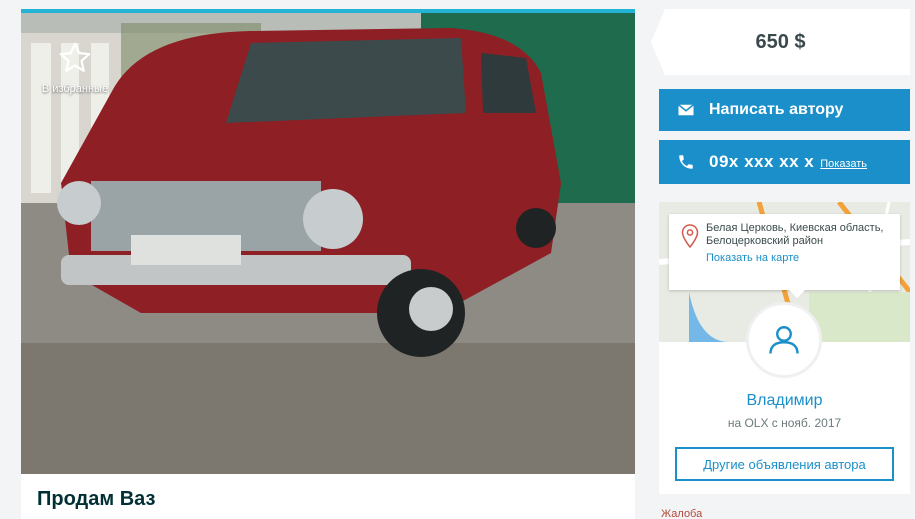  I want to click on seller-since: на OLX с нояб. 2017, so click(784, 423).